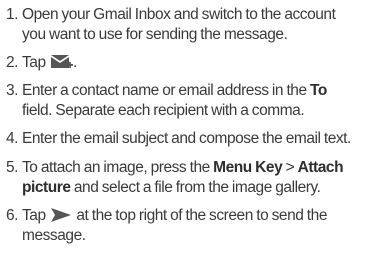  I want to click on step-number: 5., so click(12, 167).